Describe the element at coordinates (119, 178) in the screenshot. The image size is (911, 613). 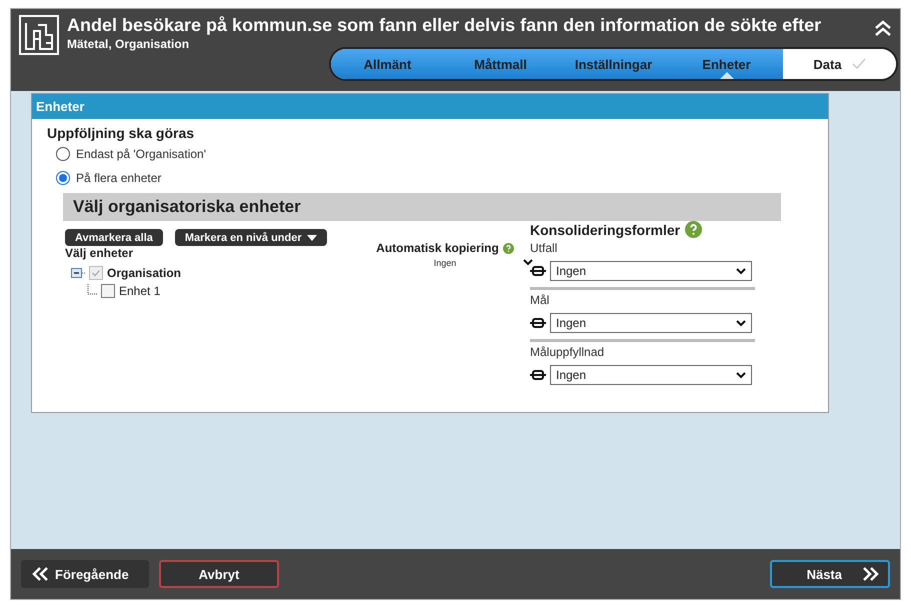
I see `radio-label: På flera enheter` at that location.